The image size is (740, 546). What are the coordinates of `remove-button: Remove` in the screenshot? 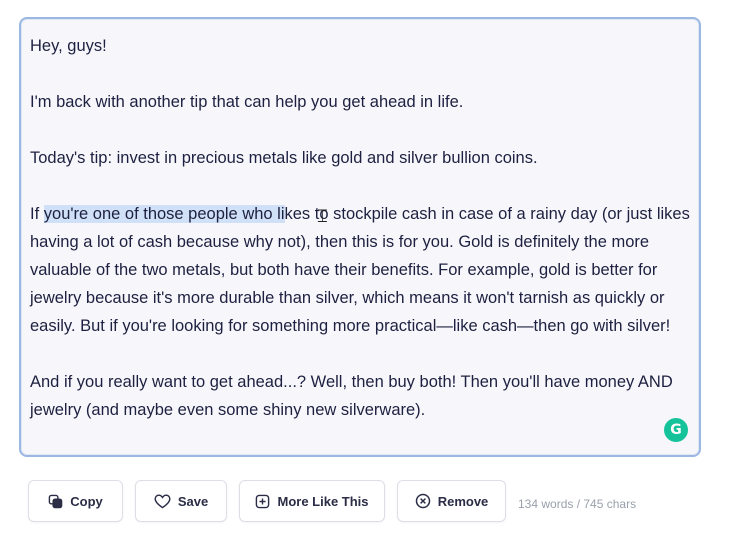 It's located at (451, 501).